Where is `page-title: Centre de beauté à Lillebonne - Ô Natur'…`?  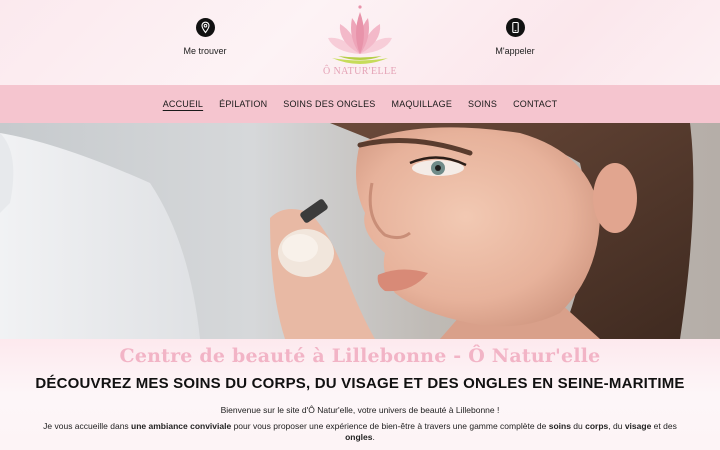 page-title: Centre de beauté à Lillebonne - Ô Natur'… is located at coordinates (360, 356).